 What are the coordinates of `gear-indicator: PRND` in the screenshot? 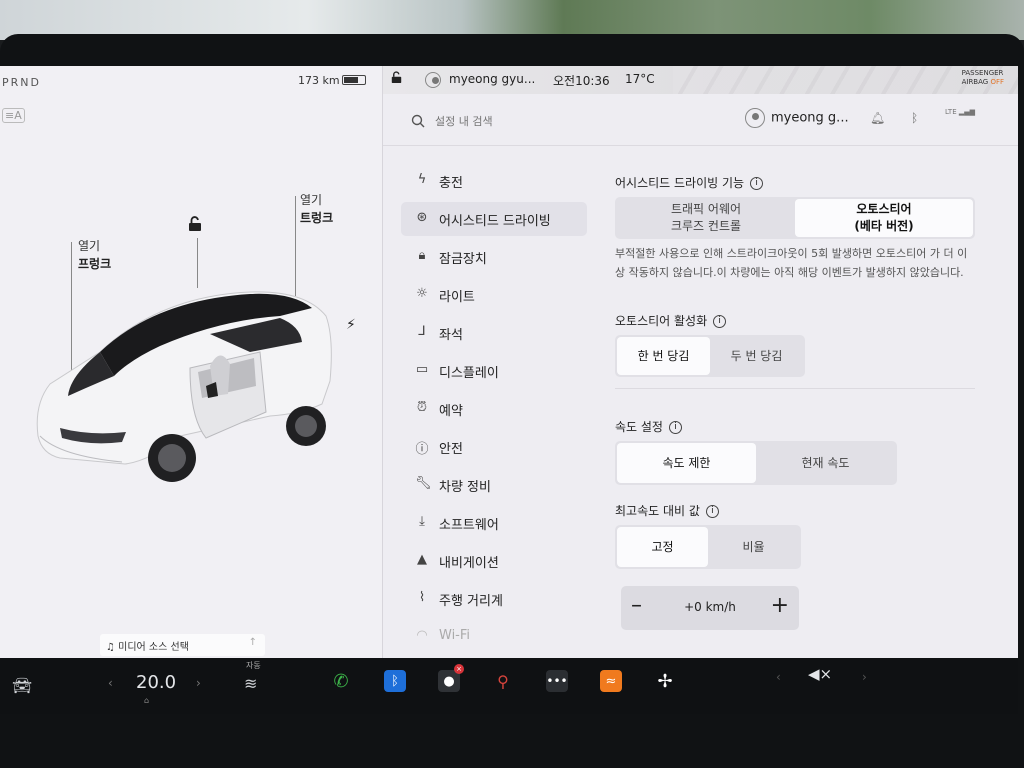 It's located at (21, 82).